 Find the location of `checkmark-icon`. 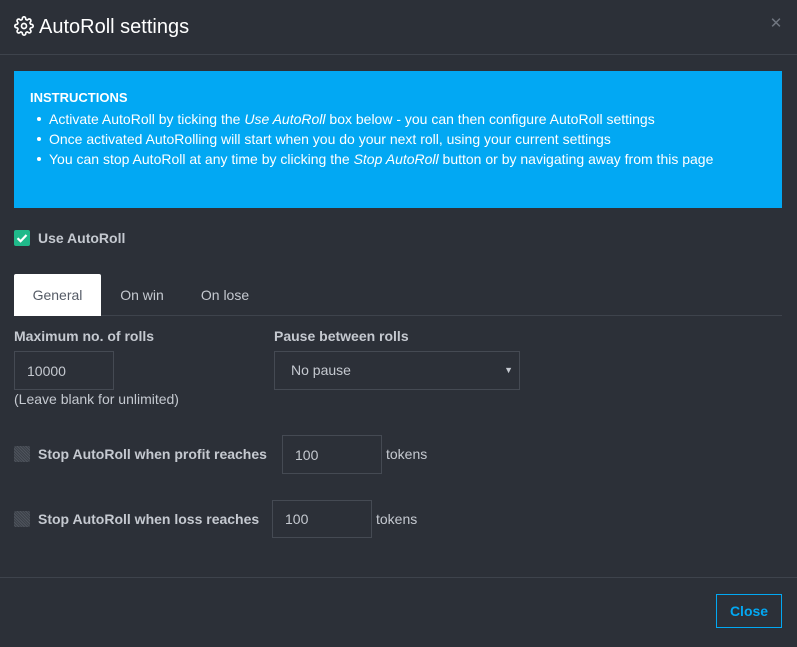

checkmark-icon is located at coordinates (22, 238).